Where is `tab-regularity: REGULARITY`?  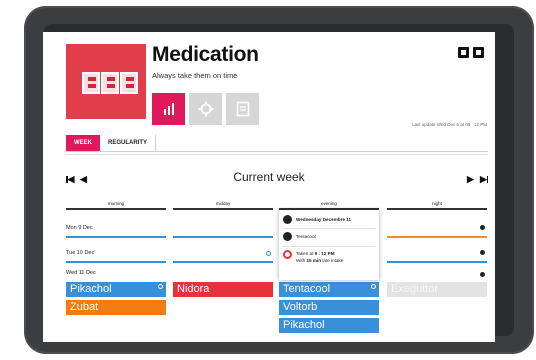
tab-regularity: REGULARITY is located at coordinates (128, 143).